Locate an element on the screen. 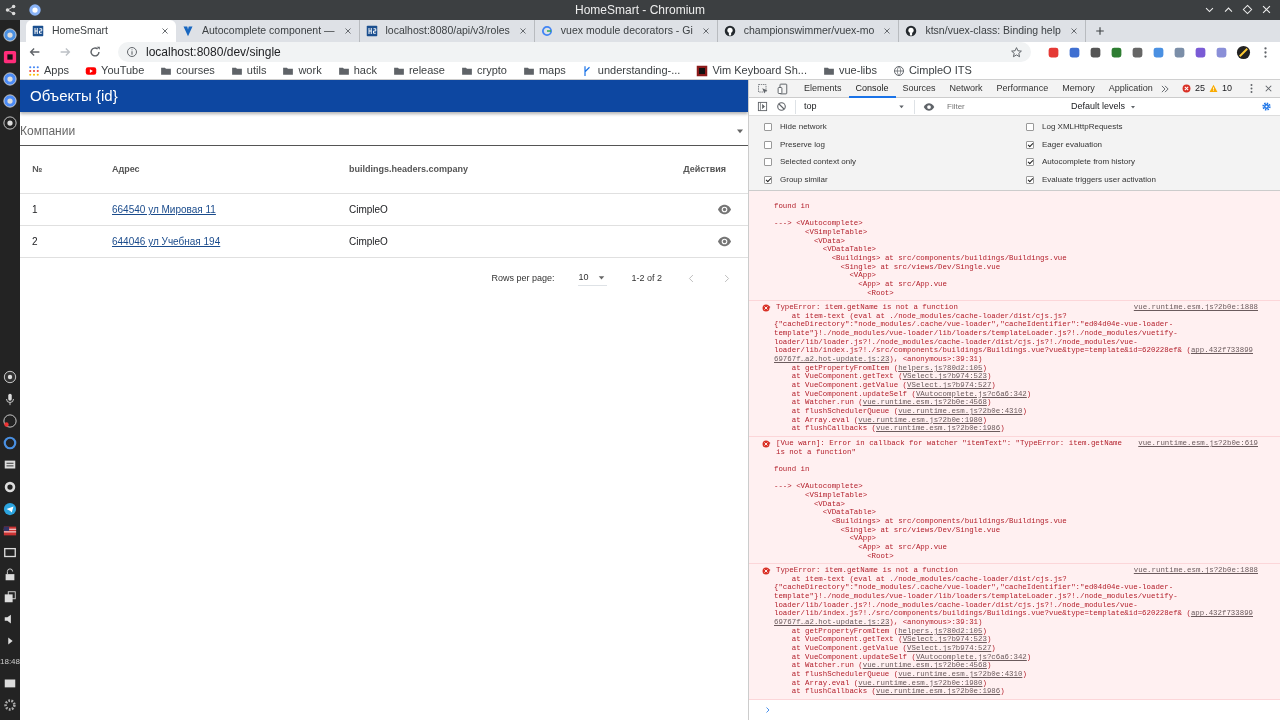 This screenshot has height=720, width=1280. devtools-tab: Console is located at coordinates (872, 88).